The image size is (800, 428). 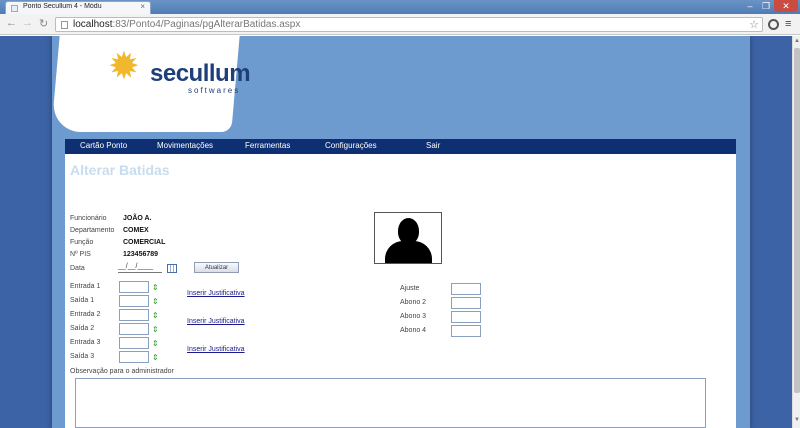 What do you see at coordinates (136, 230) in the screenshot?
I see `departamento-value: COMEX` at bounding box center [136, 230].